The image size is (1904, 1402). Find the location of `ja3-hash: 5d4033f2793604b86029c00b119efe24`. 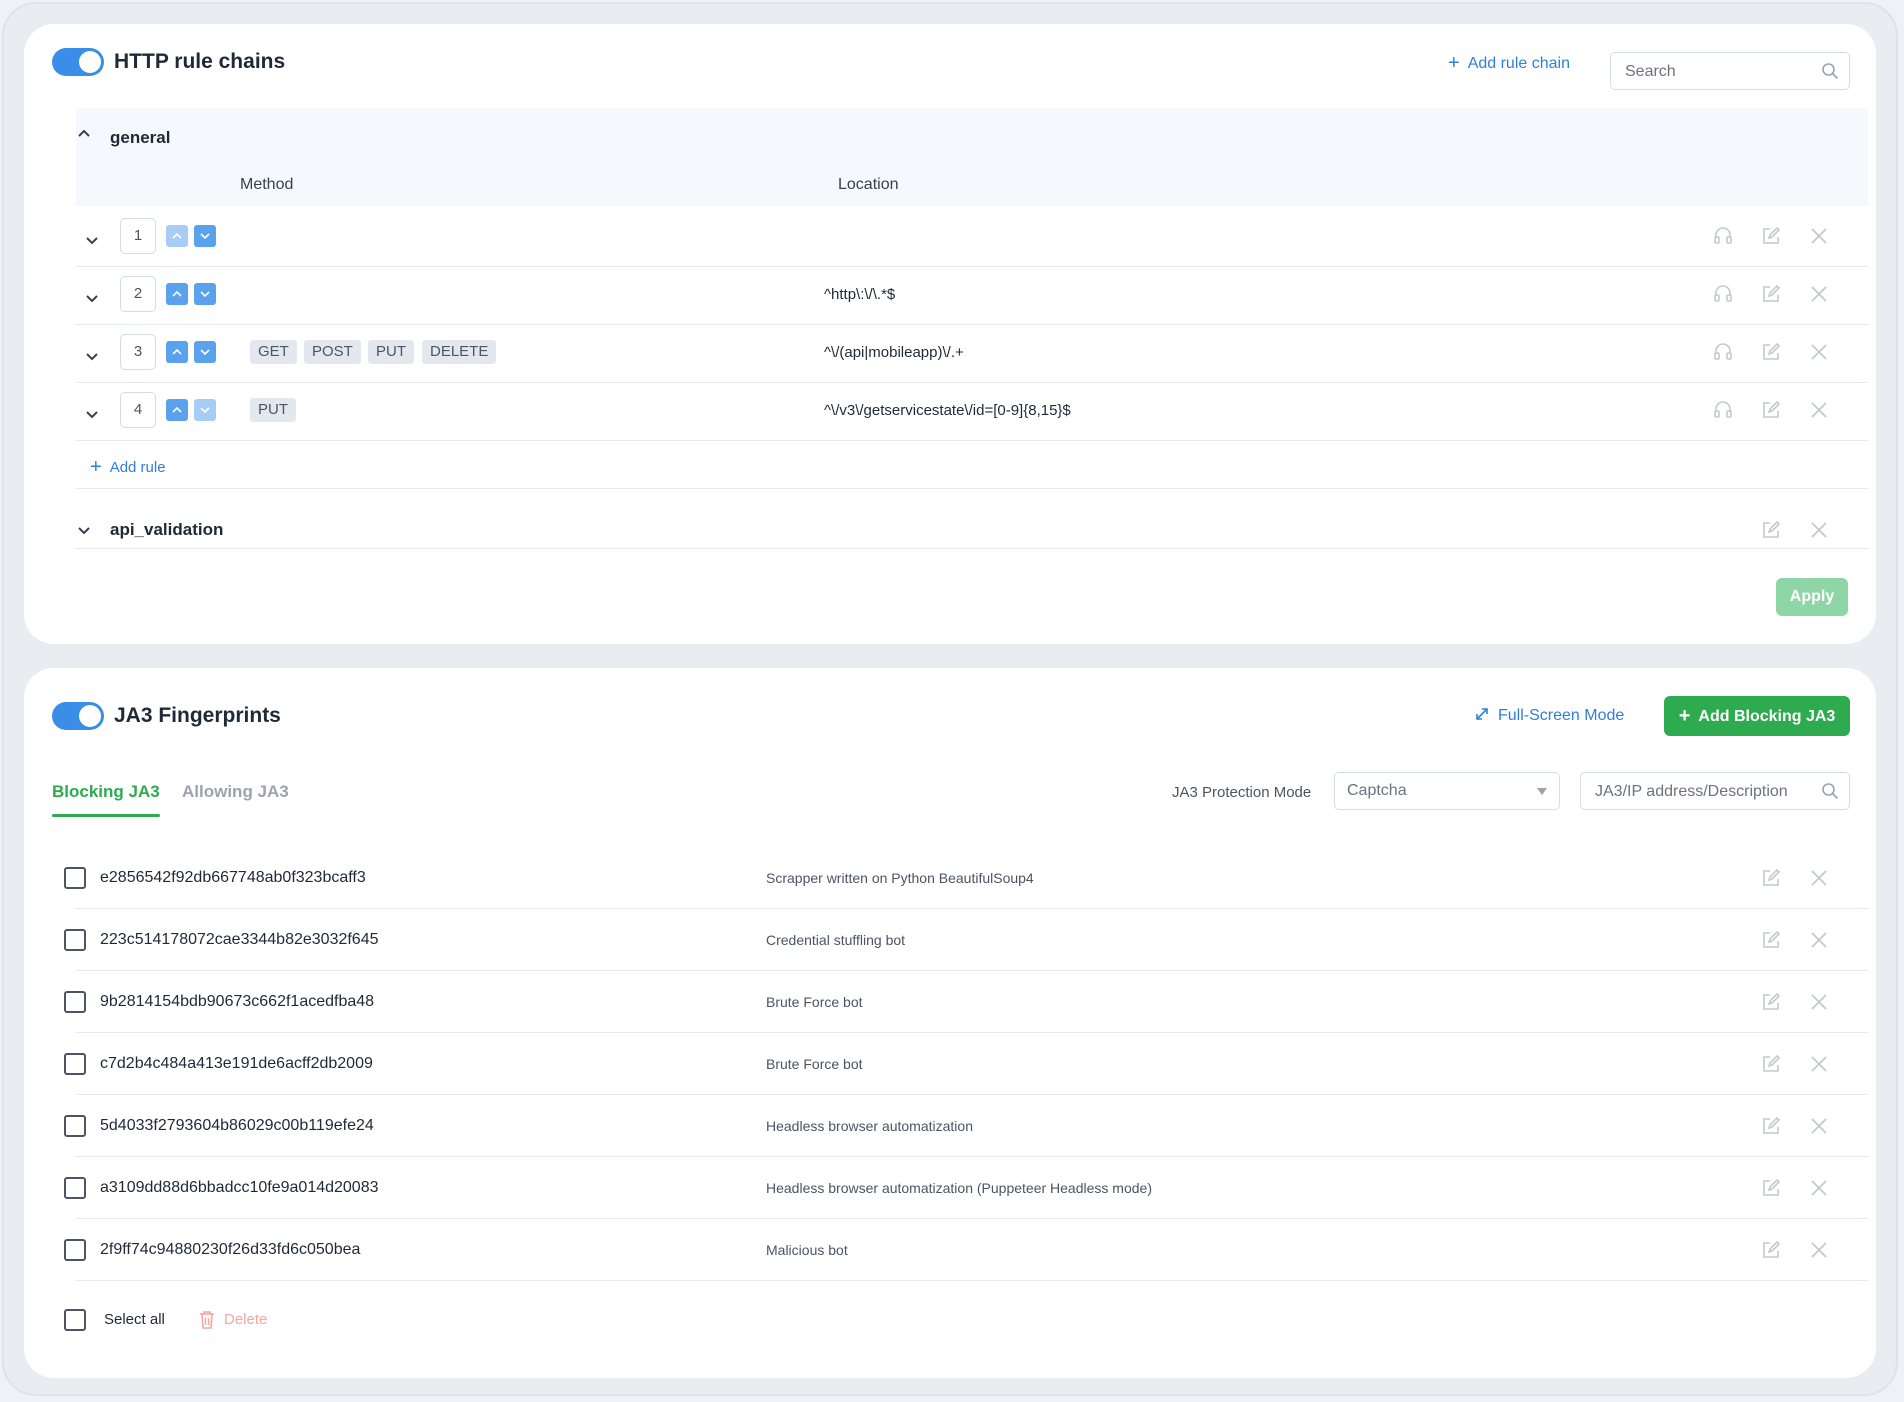

ja3-hash: 5d4033f2793604b86029c00b119efe24 is located at coordinates (237, 1125).